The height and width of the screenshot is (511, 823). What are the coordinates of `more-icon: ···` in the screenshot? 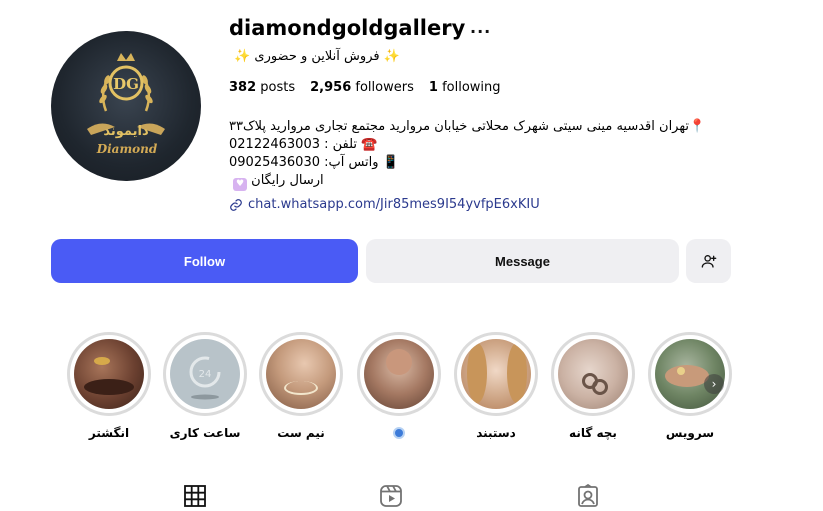 It's located at (480, 31).